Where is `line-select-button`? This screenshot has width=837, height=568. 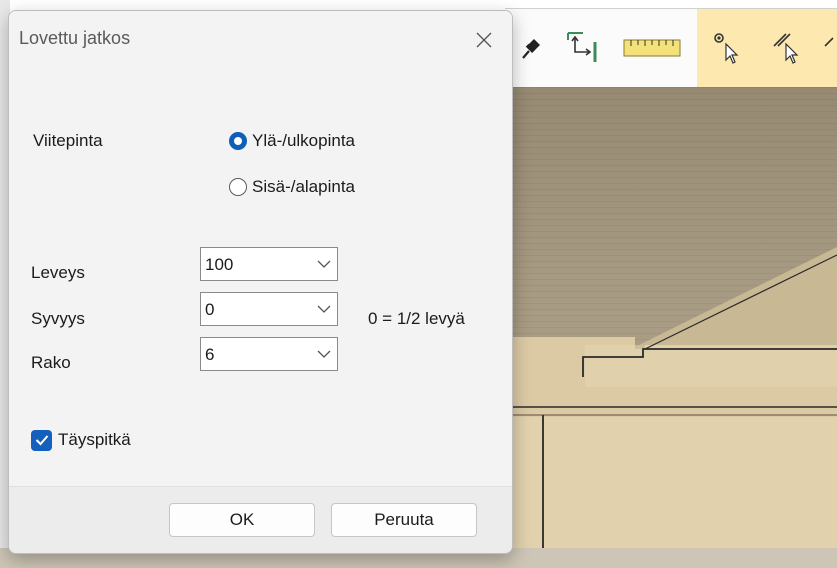
line-select-button is located at coordinates (787, 48).